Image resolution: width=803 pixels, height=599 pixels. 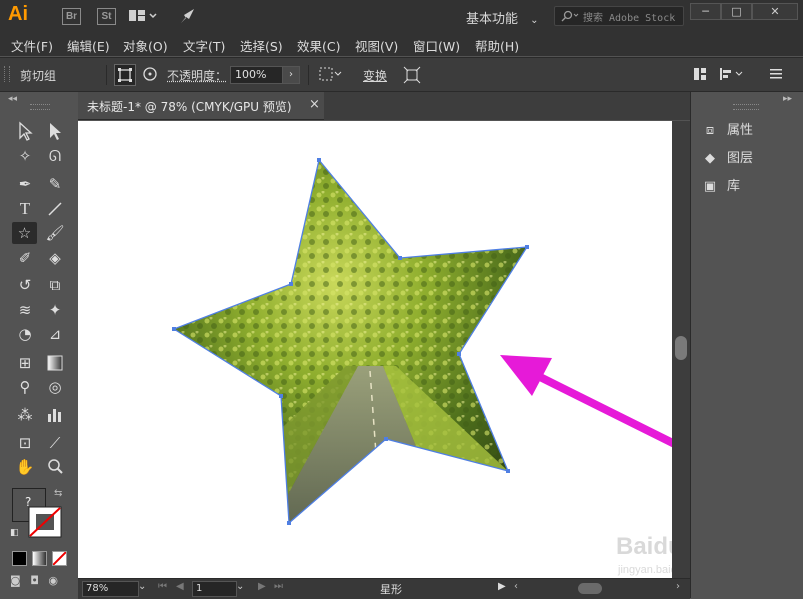 What do you see at coordinates (18, 14) in the screenshot?
I see `app-logo: Ai` at bounding box center [18, 14].